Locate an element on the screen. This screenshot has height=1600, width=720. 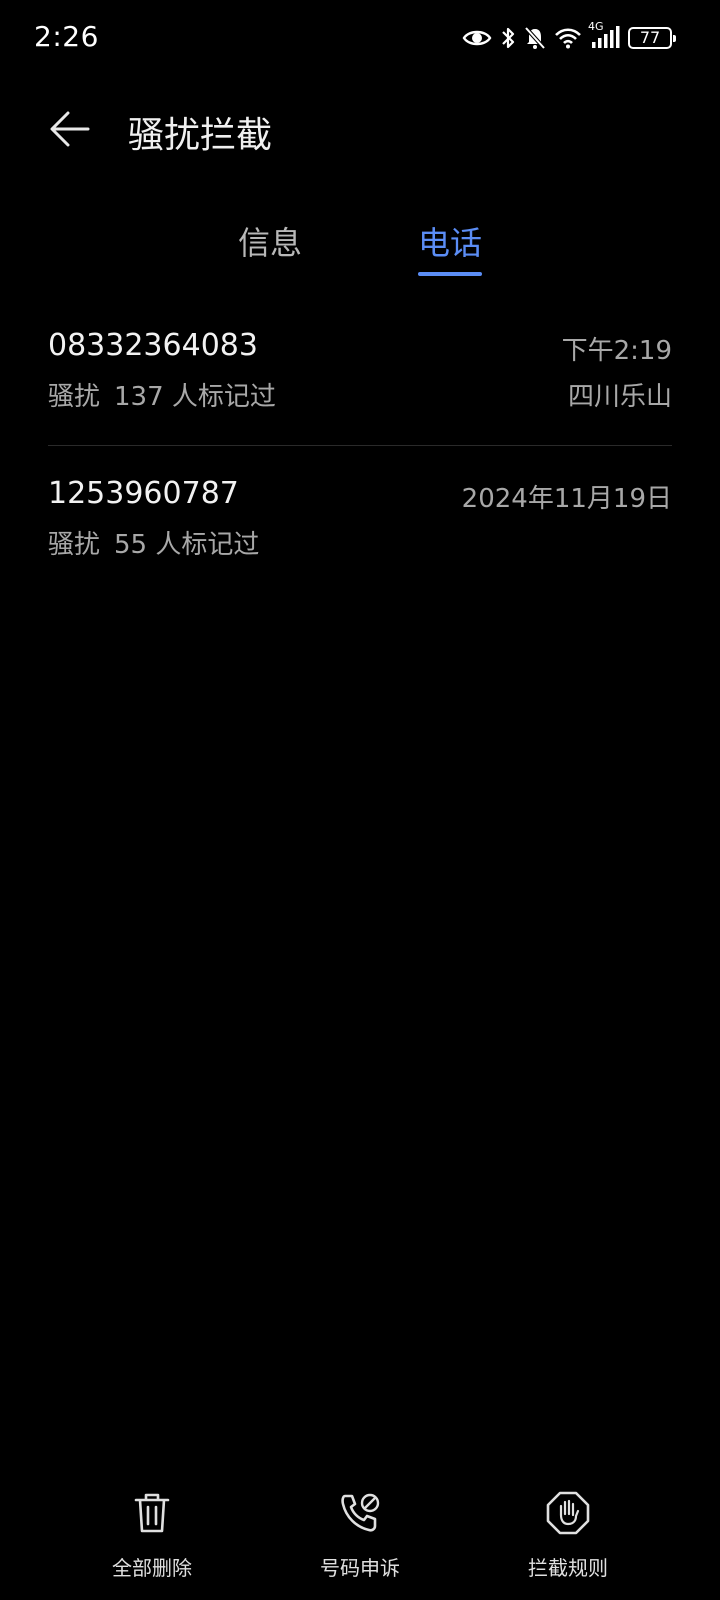
bluetooth-icon is located at coordinates (508, 38).